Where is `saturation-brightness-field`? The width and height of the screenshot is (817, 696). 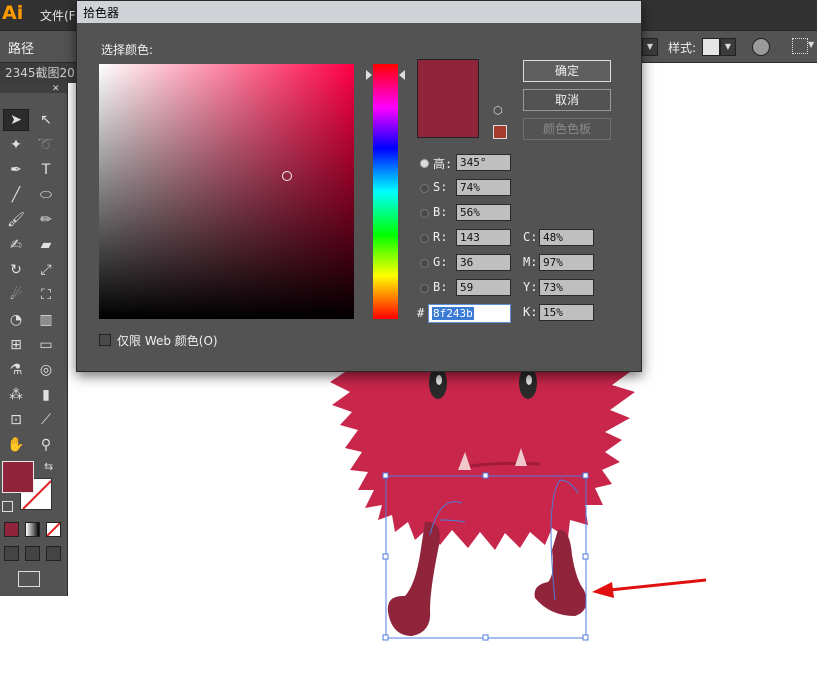
saturation-brightness-field is located at coordinates (226, 191).